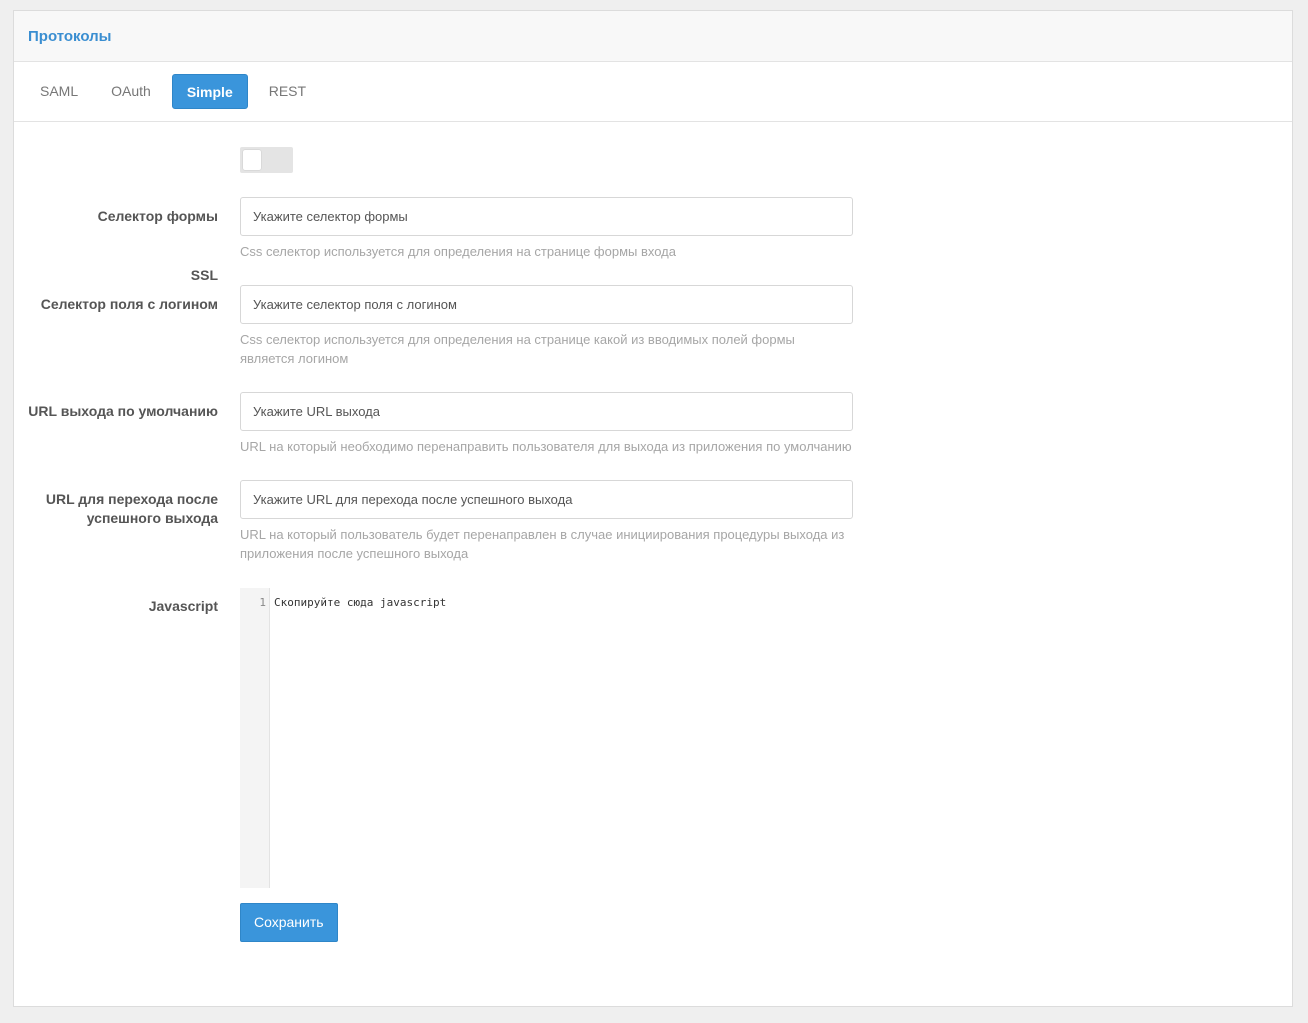 Image resolution: width=1308 pixels, height=1023 pixels. What do you see at coordinates (266, 160) in the screenshot?
I see `ssl-toggle` at bounding box center [266, 160].